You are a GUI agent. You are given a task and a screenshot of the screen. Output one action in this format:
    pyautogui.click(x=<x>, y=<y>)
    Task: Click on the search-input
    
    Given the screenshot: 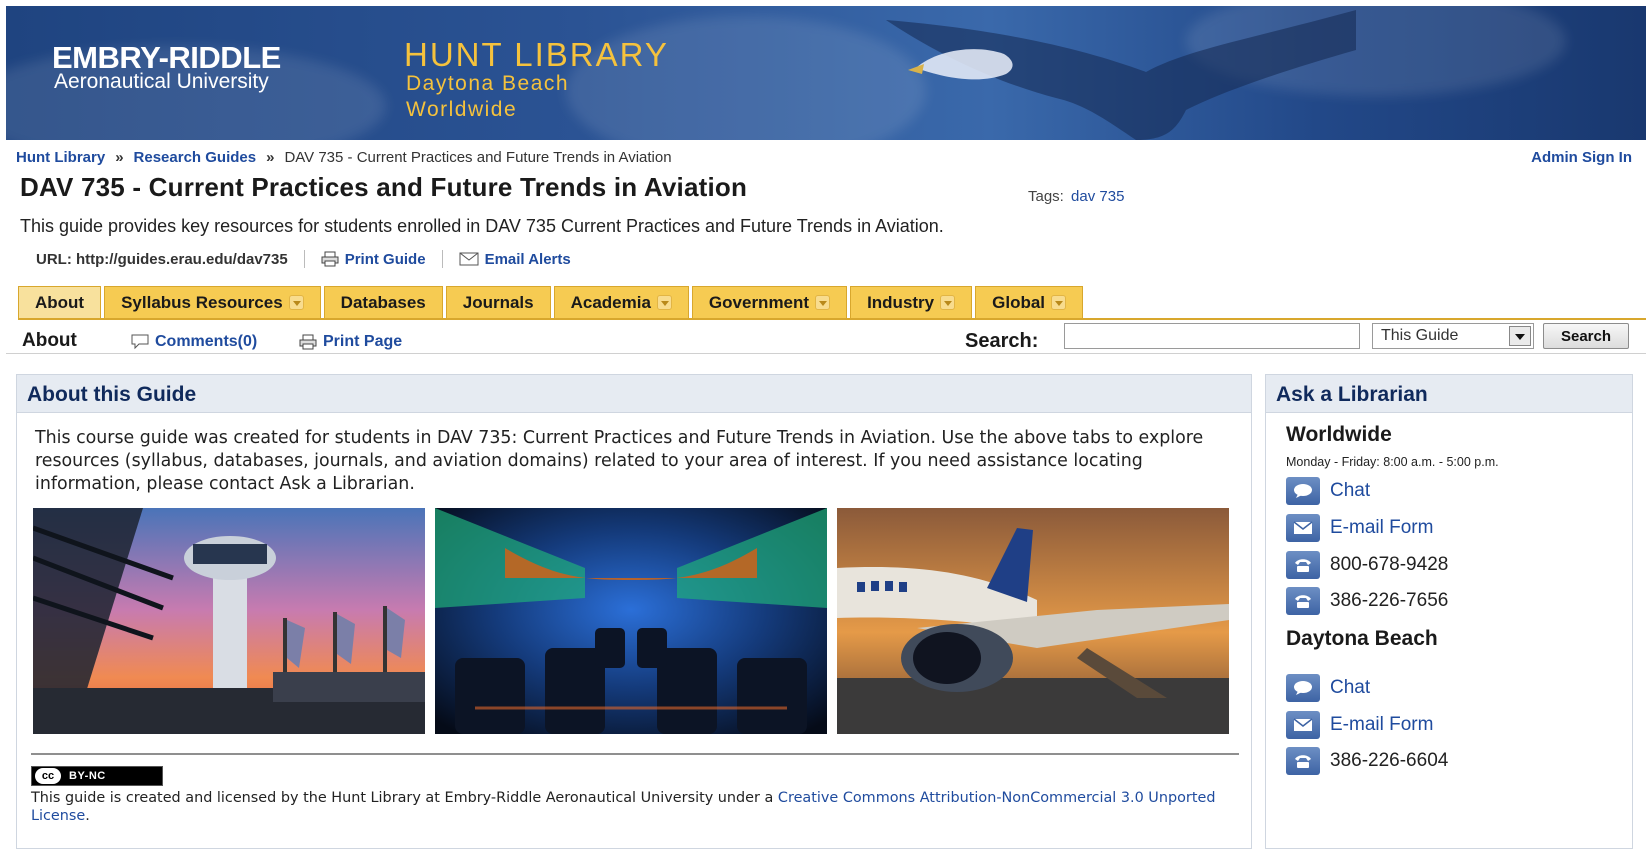 What is the action you would take?
    pyautogui.click(x=1212, y=336)
    